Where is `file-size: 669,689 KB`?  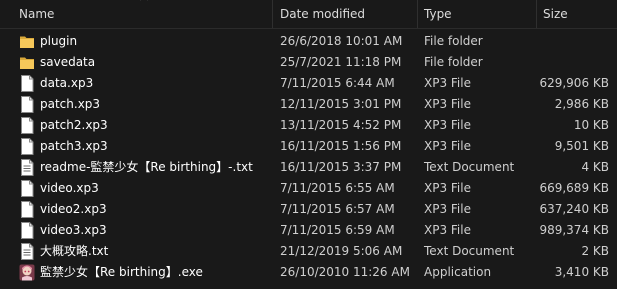
file-size: 669,689 KB is located at coordinates (574, 188).